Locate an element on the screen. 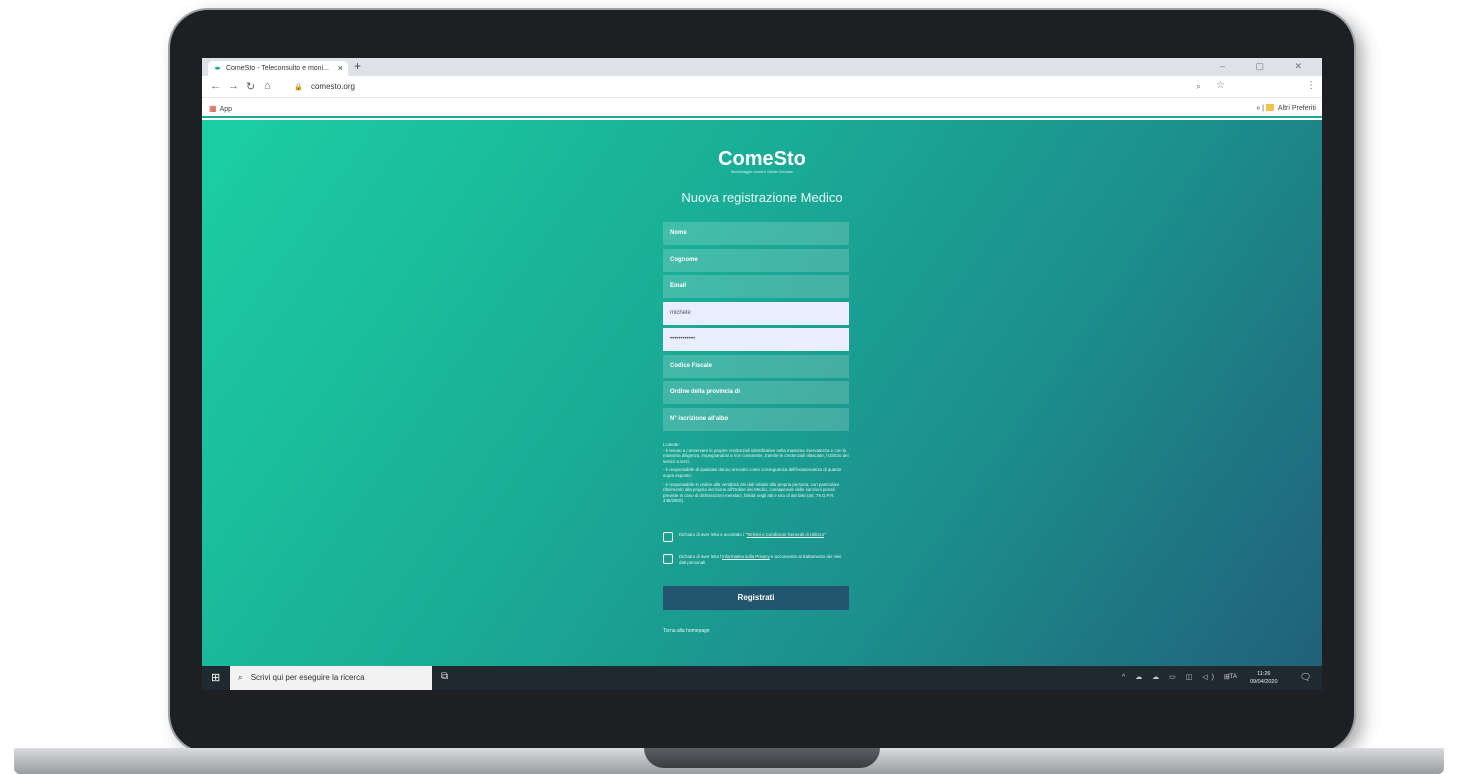 Image resolution: width=1458 pixels, height=774 pixels. zoom-icon: ⌕ is located at coordinates (1198, 86).